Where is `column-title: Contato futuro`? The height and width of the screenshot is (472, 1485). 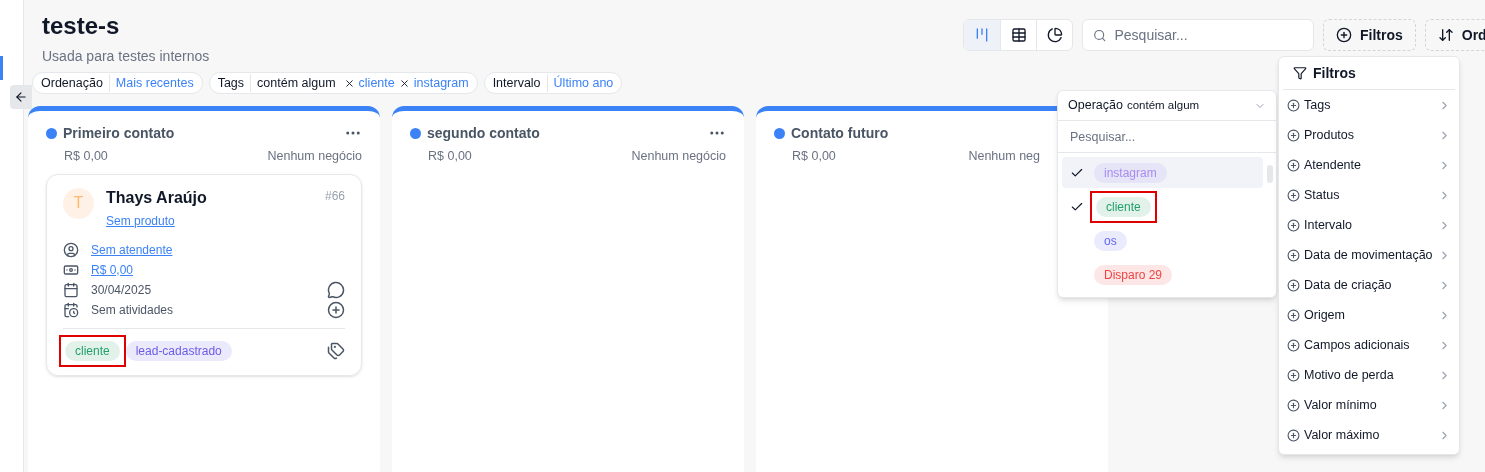
column-title: Contato futuro is located at coordinates (840, 133).